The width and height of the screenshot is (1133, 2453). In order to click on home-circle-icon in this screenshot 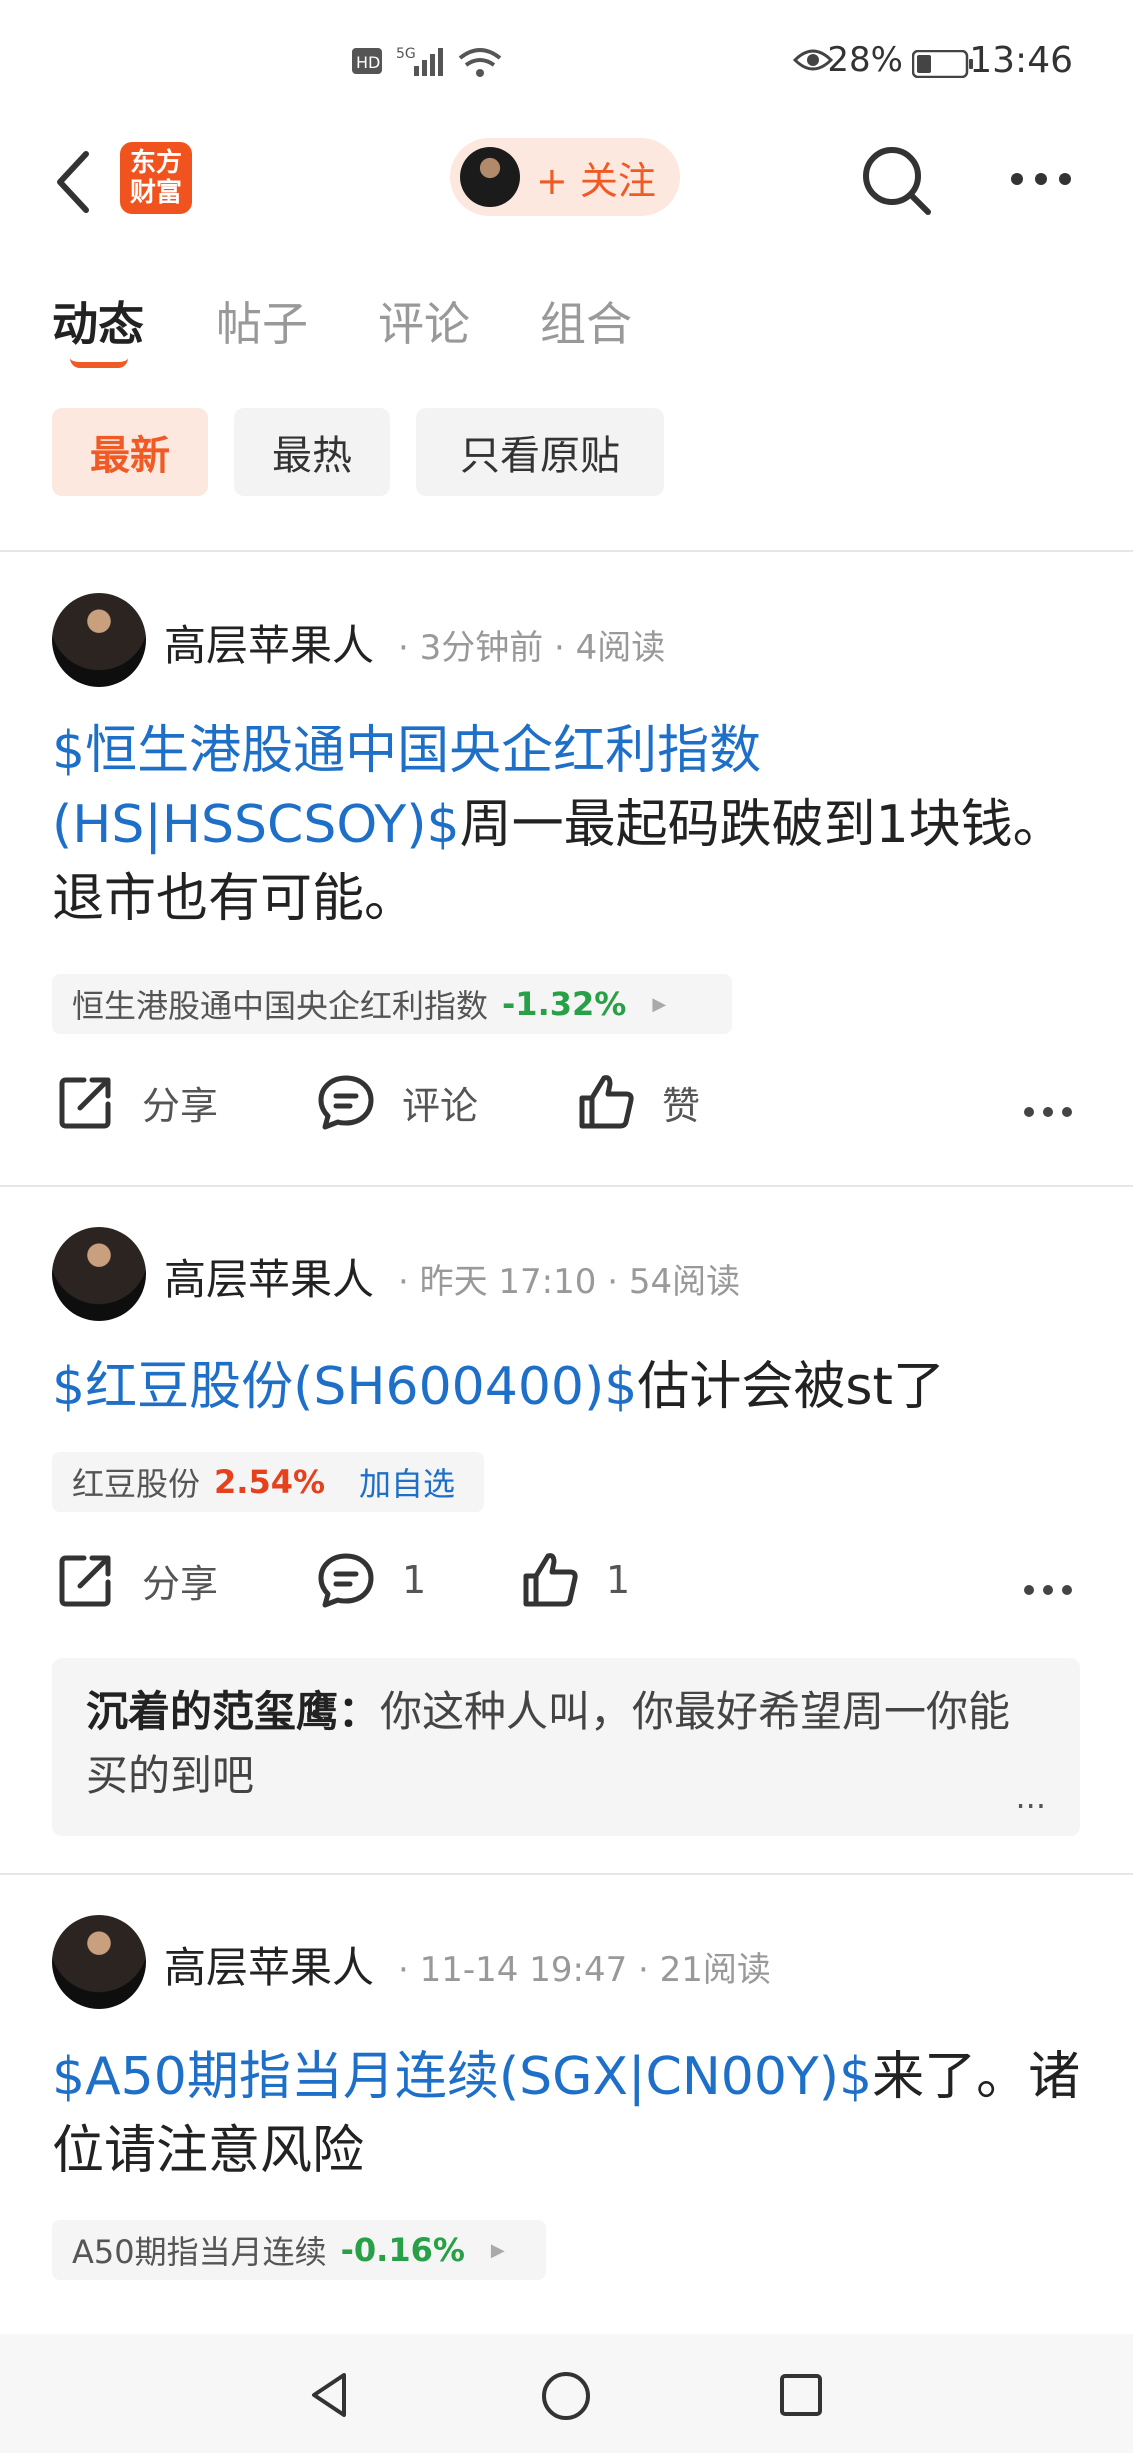, I will do `click(566, 2396)`.